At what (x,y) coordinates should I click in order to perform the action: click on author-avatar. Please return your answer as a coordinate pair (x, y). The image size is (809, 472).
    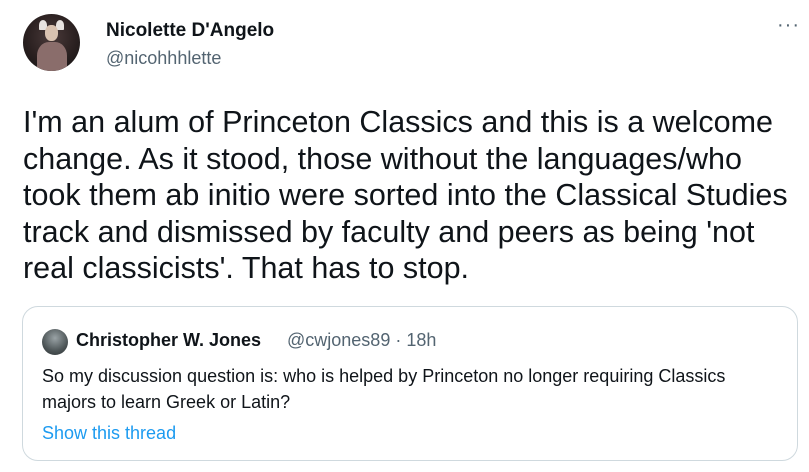
    Looking at the image, I should click on (51, 42).